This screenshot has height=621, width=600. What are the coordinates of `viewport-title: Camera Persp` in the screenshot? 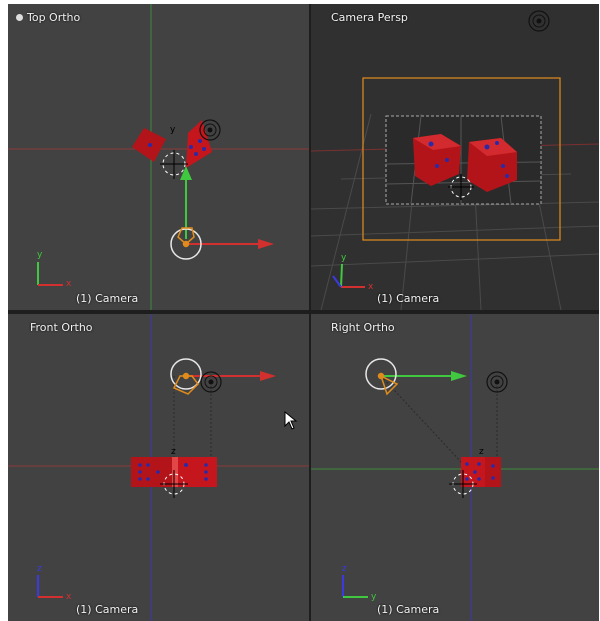 It's located at (369, 17).